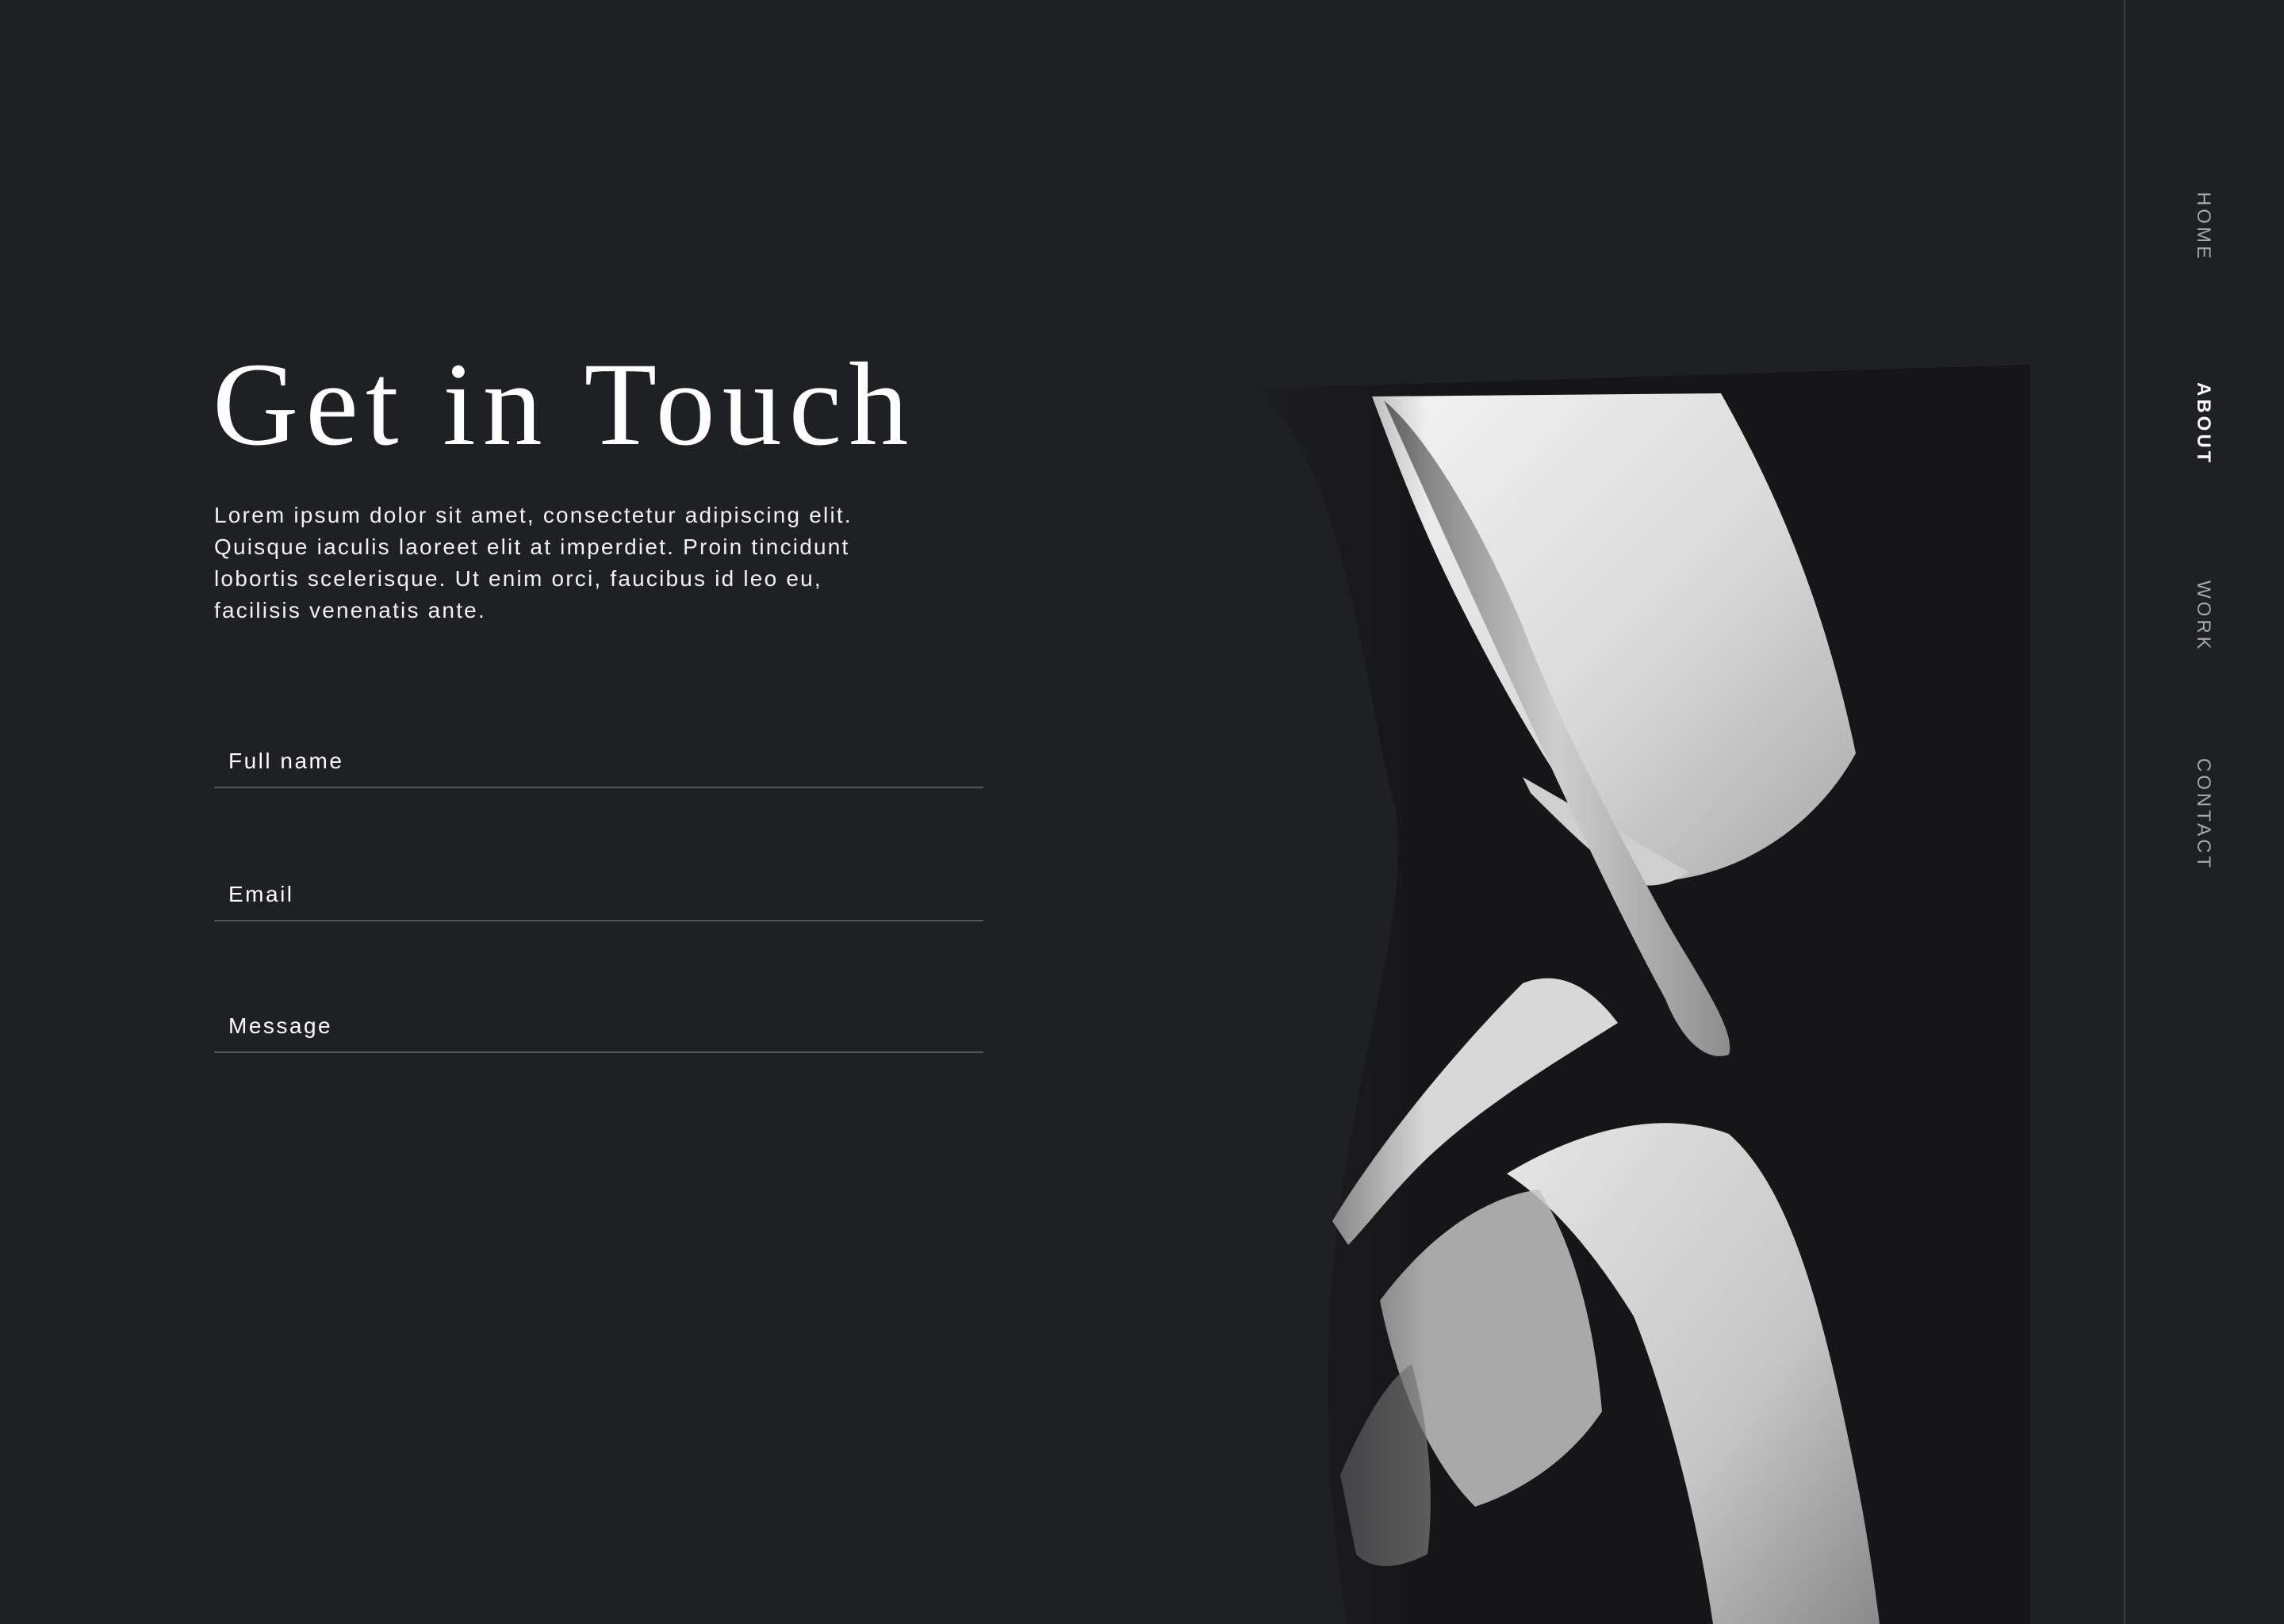 The width and height of the screenshot is (2284, 1624). I want to click on full-name-underline, so click(598, 787).